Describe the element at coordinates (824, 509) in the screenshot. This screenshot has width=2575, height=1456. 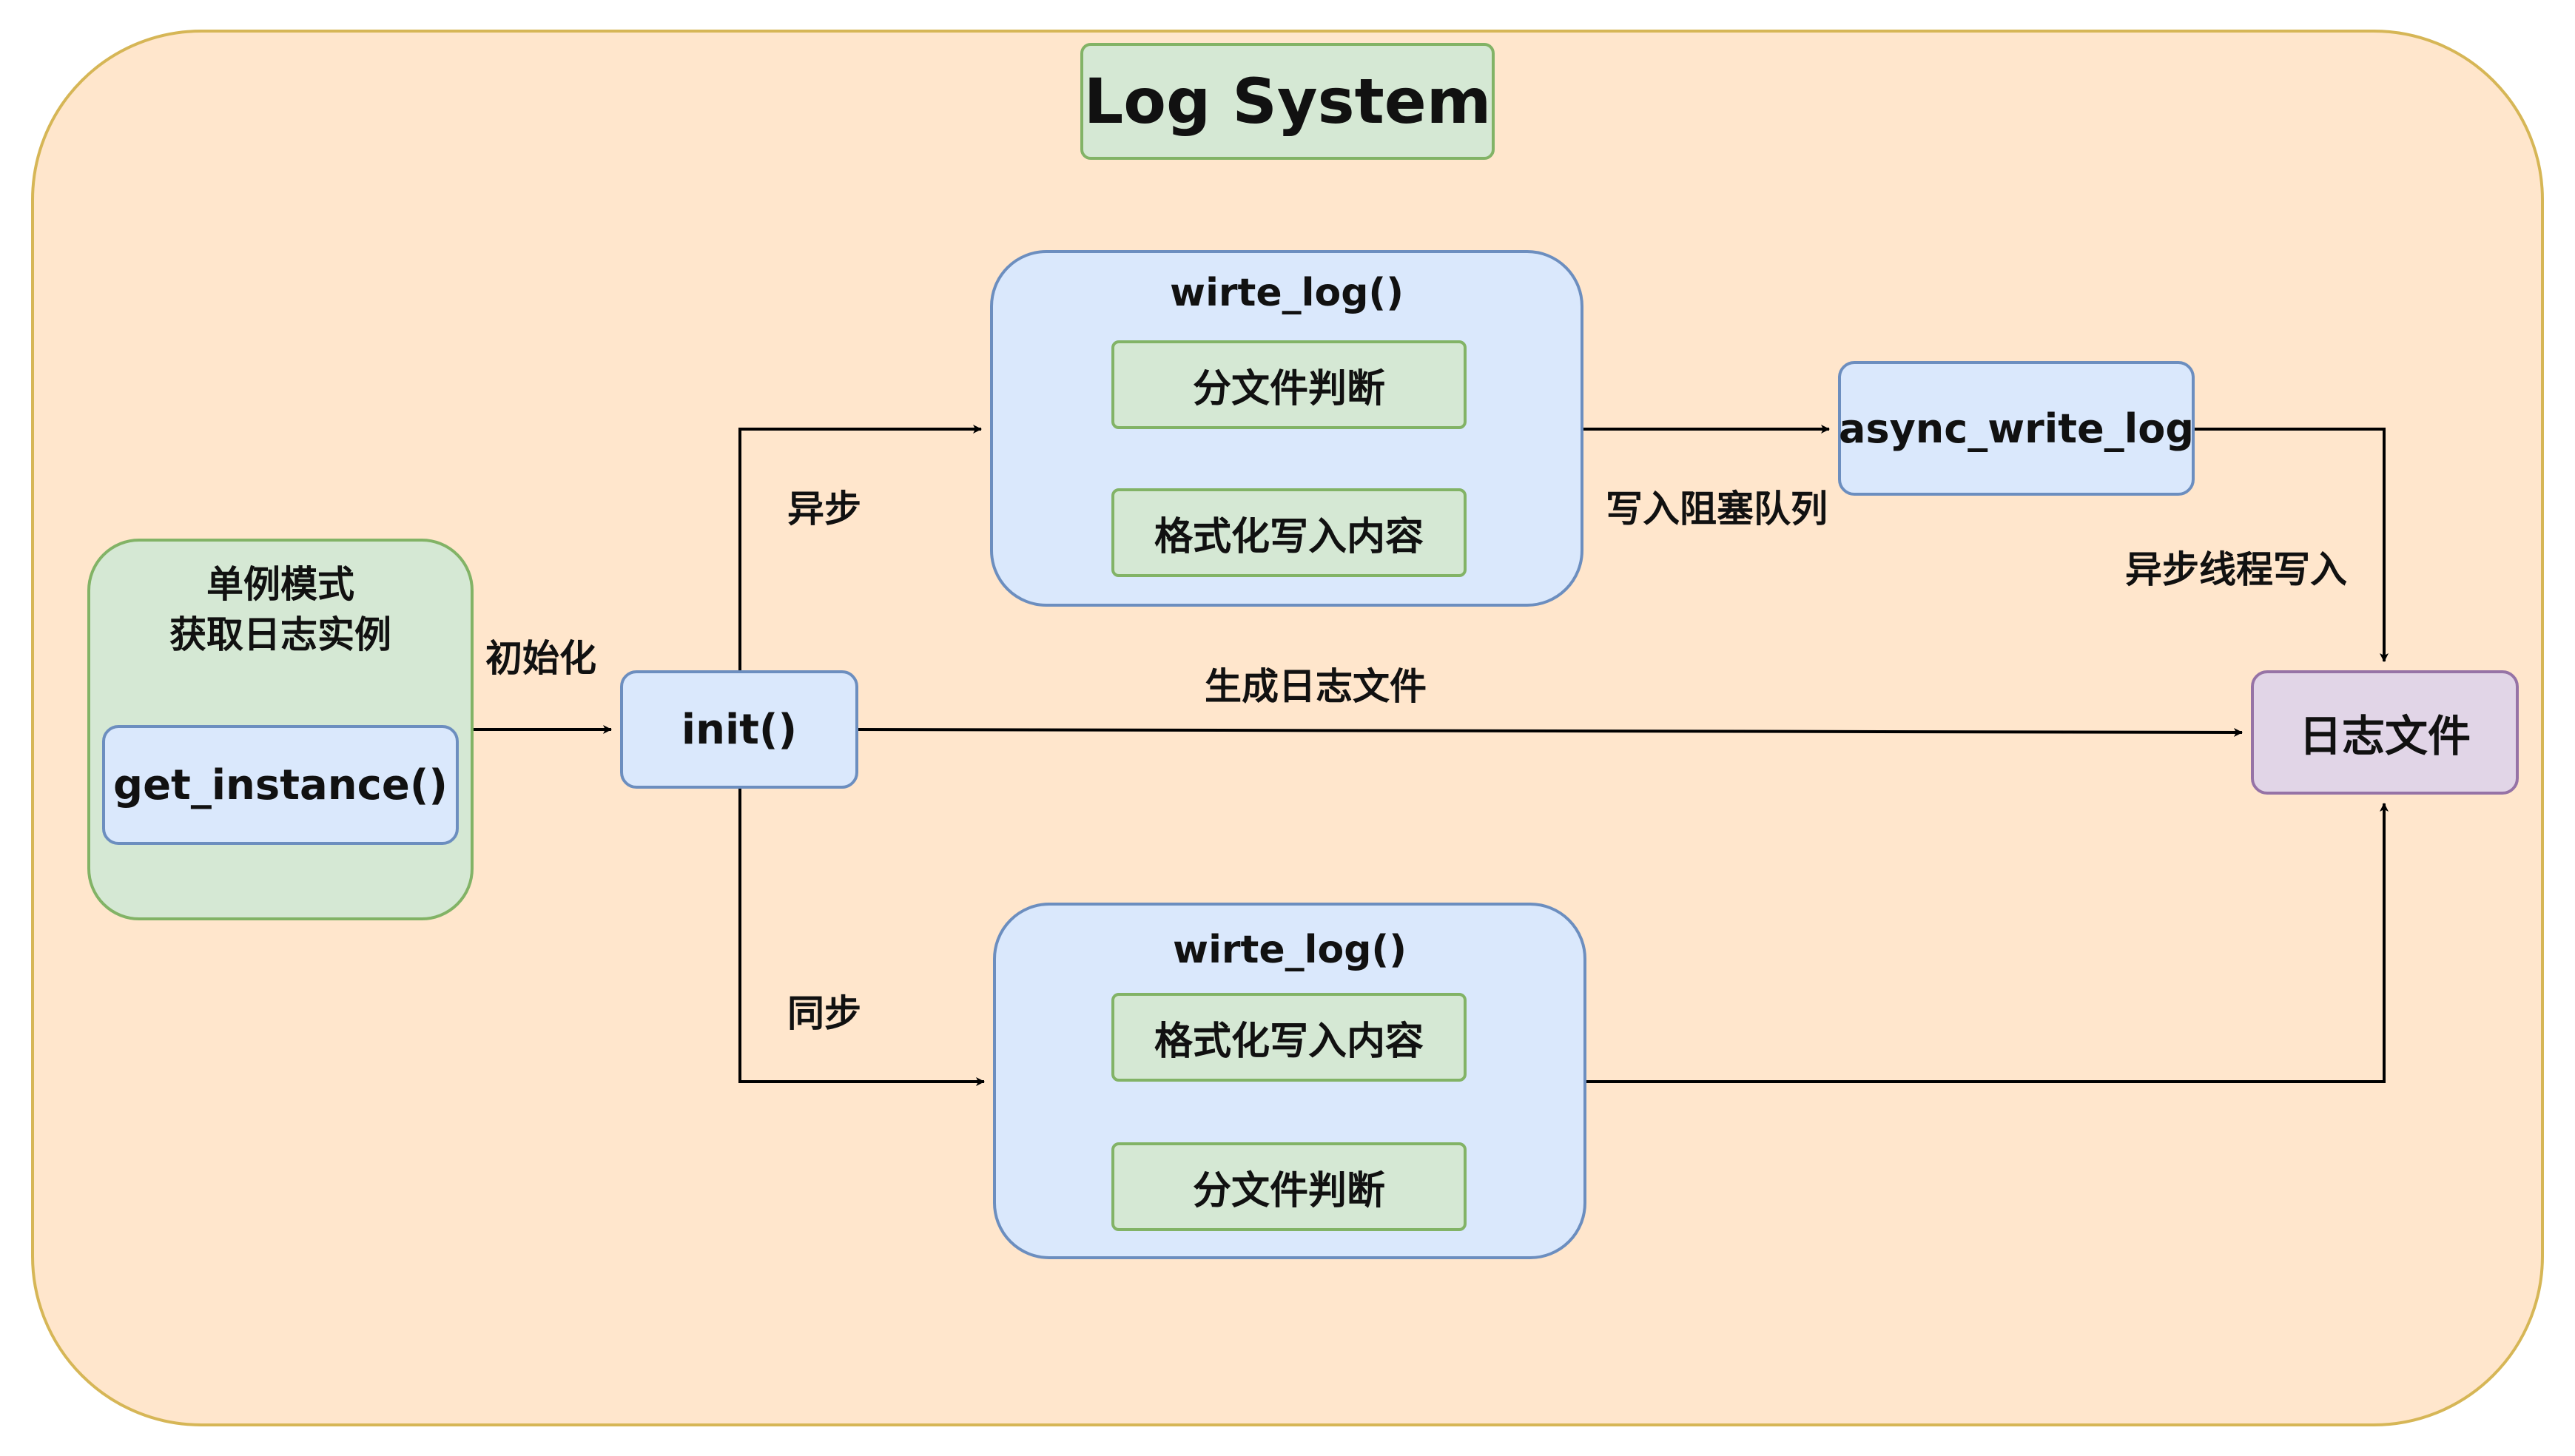
I see `edge-label-async: 异步` at that location.